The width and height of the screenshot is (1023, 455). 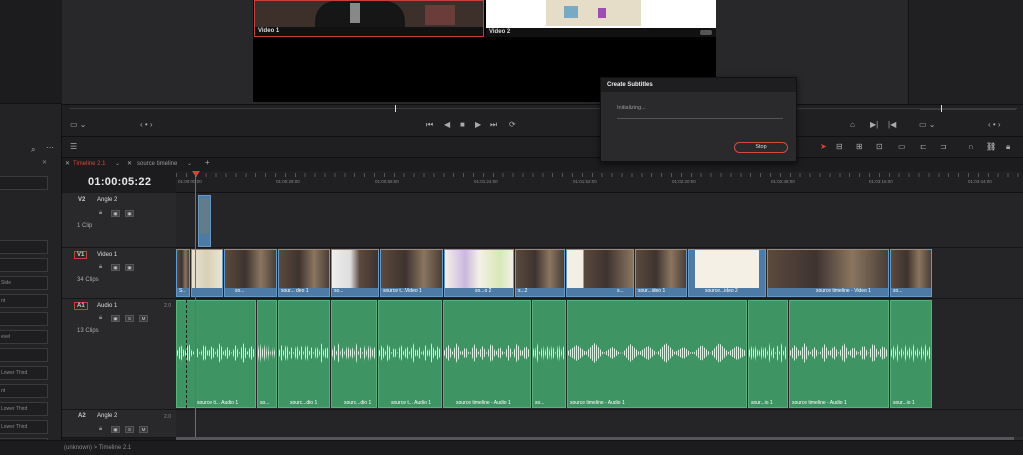 What do you see at coordinates (892, 124) in the screenshot?
I see `prev-icon: |◀` at bounding box center [892, 124].